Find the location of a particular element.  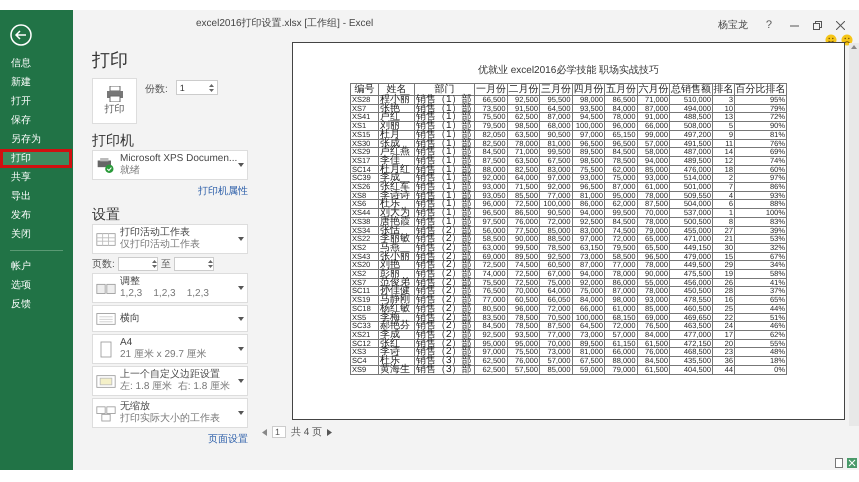

copies-label: 份数: is located at coordinates (156, 90).